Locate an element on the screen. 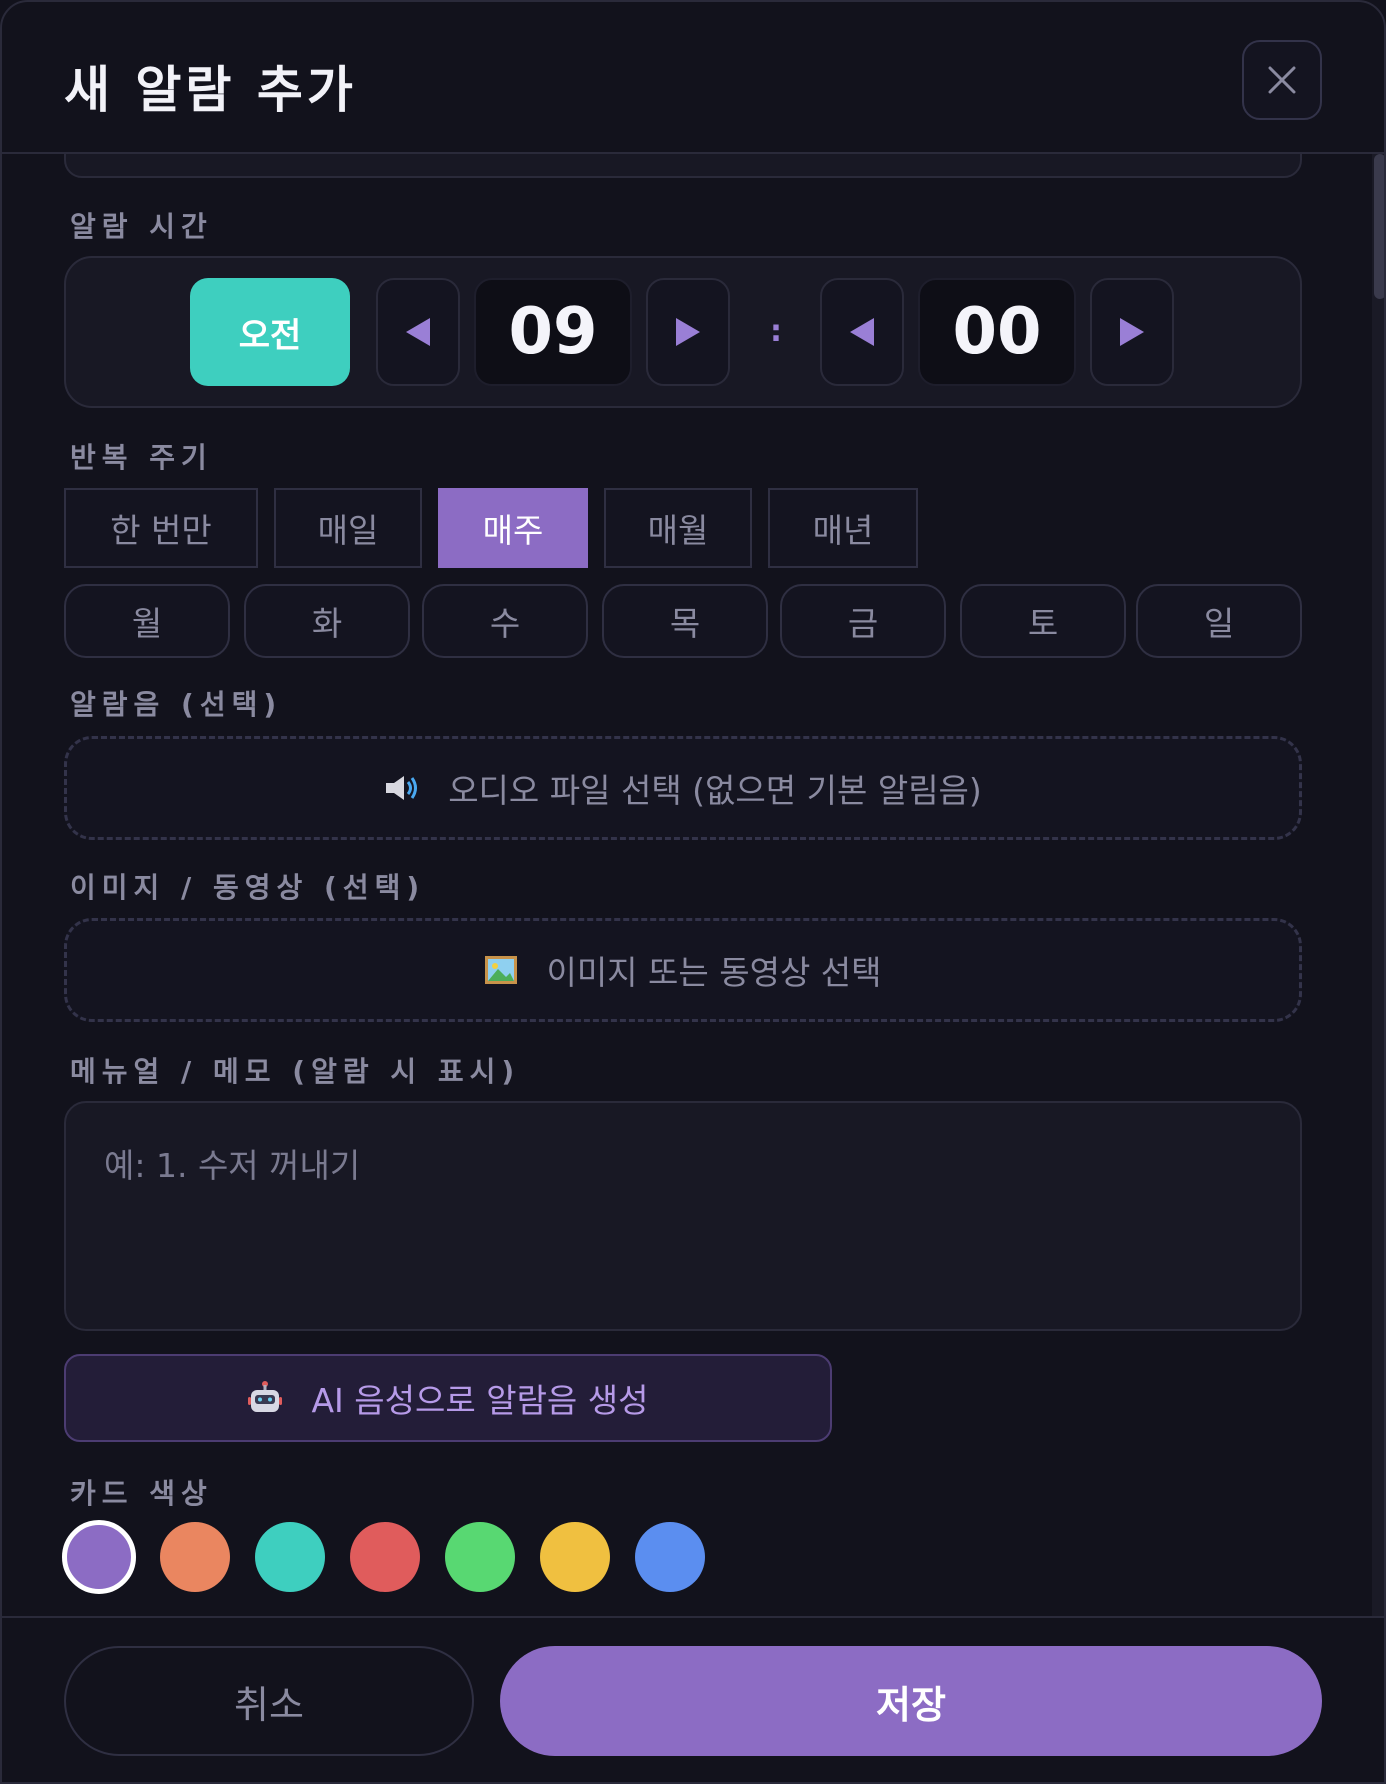  media-select-label: 이미지 또는 동영상 선택 is located at coordinates (714, 972).